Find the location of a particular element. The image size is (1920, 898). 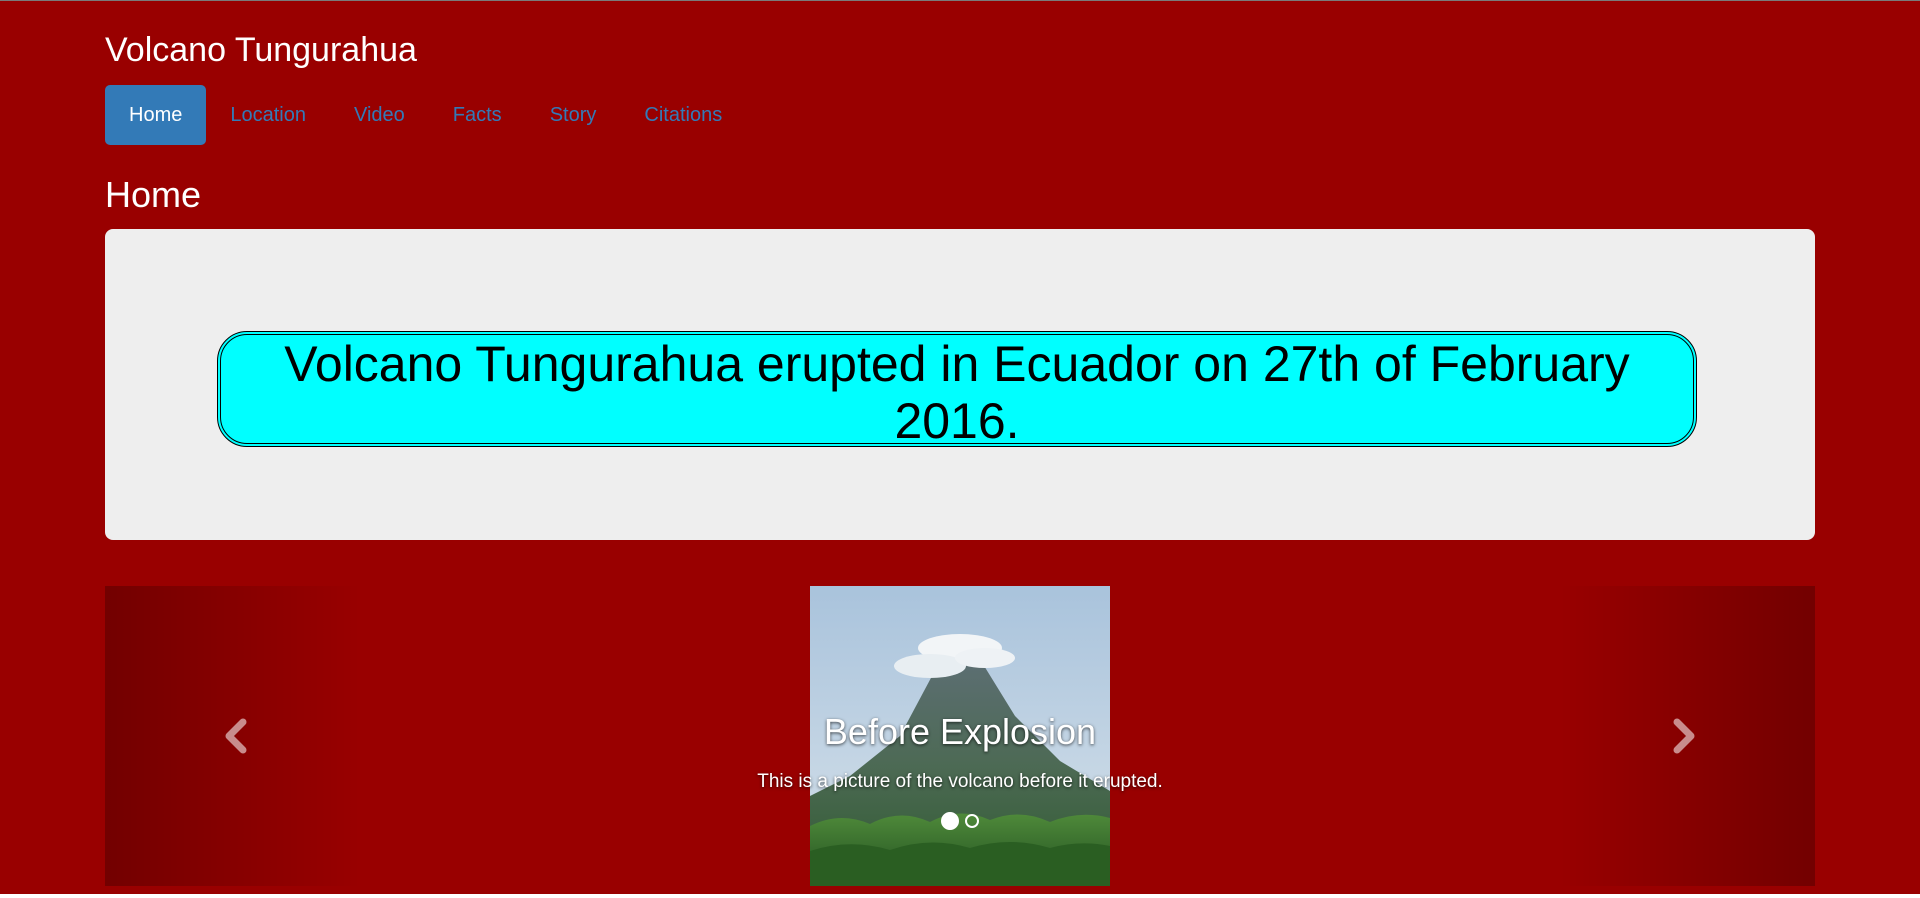

page-heading: Home is located at coordinates (153, 194).